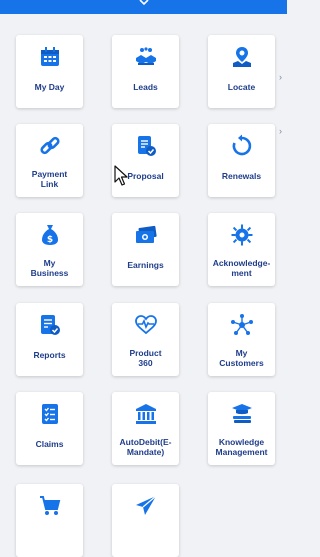  What do you see at coordinates (49, 428) in the screenshot?
I see `tile-claims: Claims` at bounding box center [49, 428].